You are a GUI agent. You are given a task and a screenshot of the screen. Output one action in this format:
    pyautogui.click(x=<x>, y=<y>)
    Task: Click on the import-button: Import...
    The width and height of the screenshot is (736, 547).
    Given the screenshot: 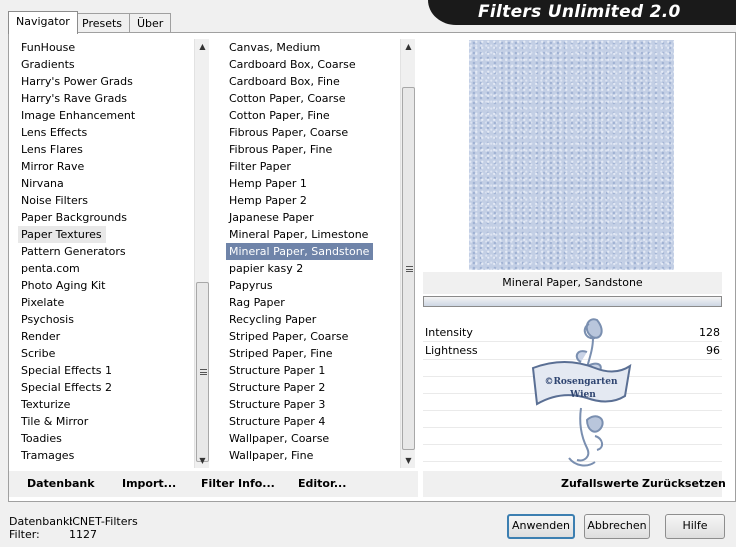 What is the action you would take?
    pyautogui.click(x=149, y=483)
    